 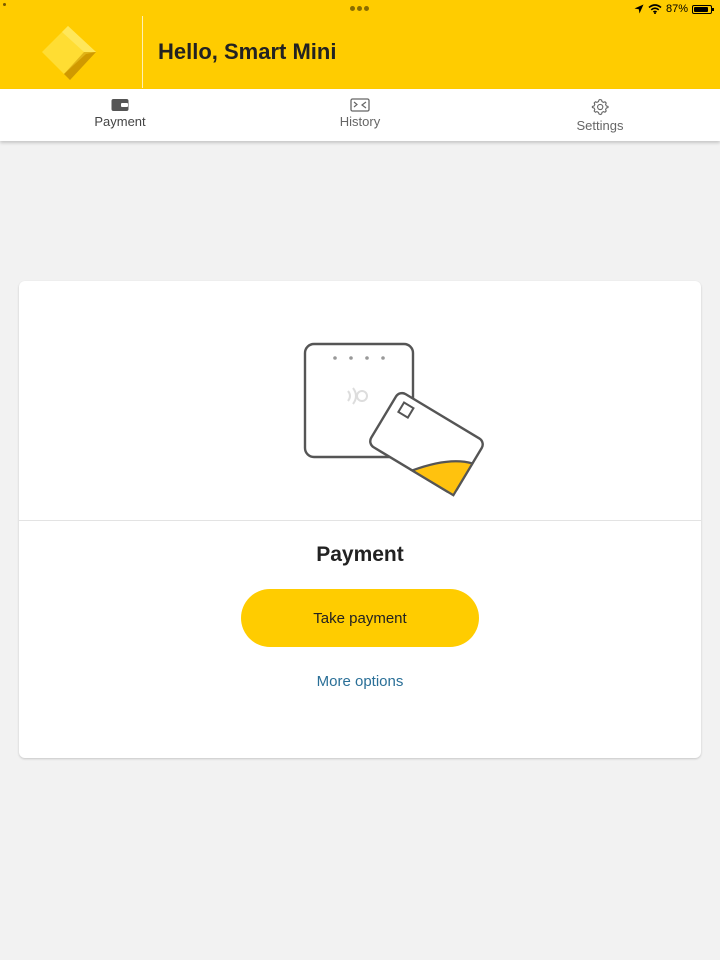 I want to click on tab-bar: Payment History Settings, so click(x=360, y=115).